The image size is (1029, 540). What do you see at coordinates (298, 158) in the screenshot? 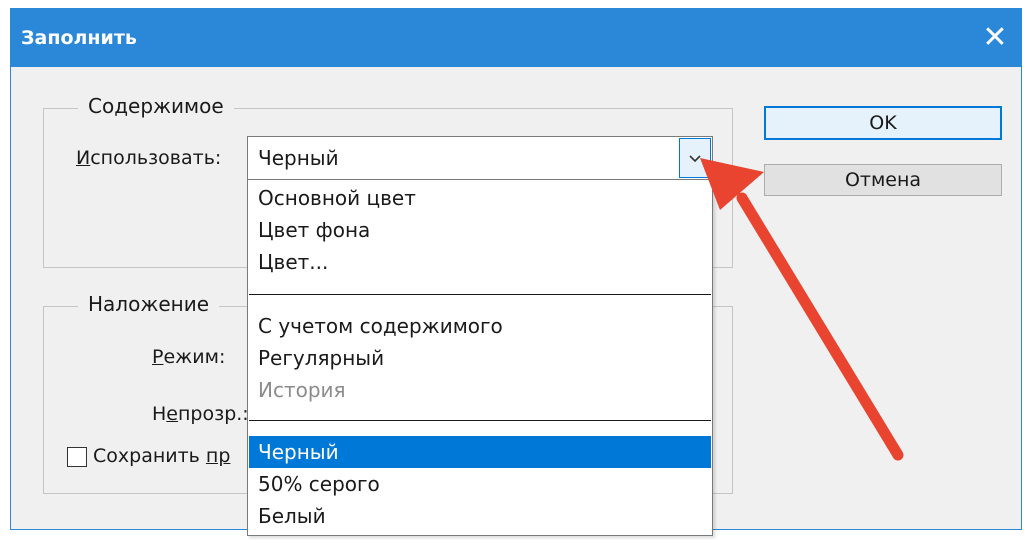
I see `use-select-value: Черный` at bounding box center [298, 158].